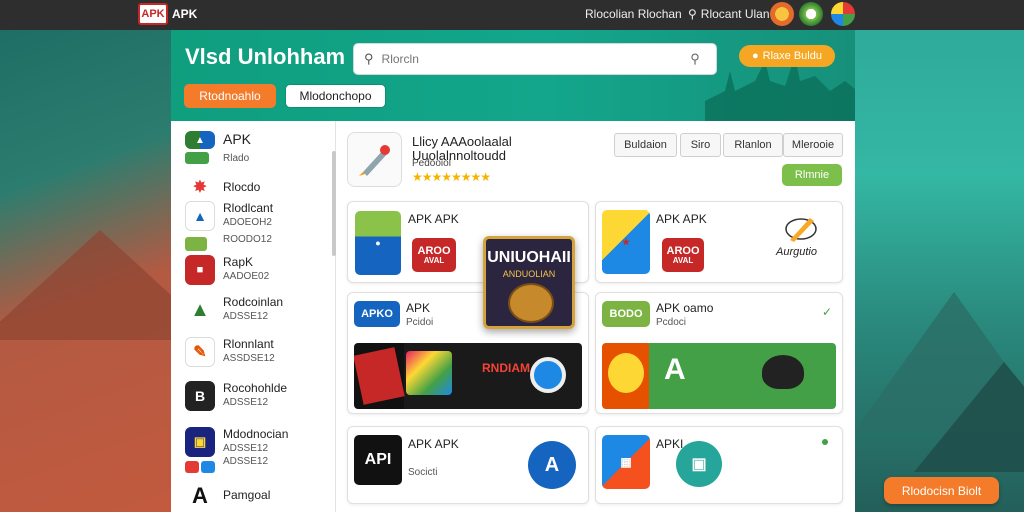 The width and height of the screenshot is (1024, 512). Describe the element at coordinates (184, 14) in the screenshot. I see `brand-name: APK` at that location.